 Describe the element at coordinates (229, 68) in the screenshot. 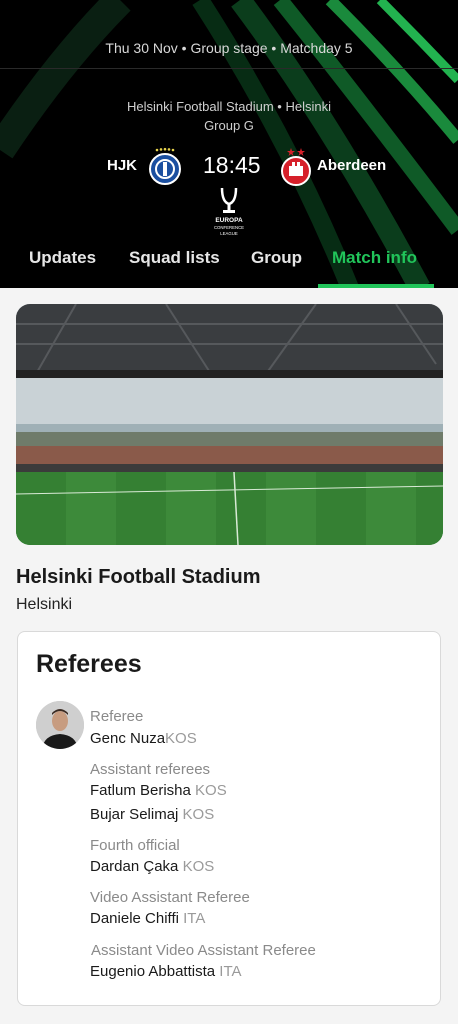

I see `header-divider` at that location.